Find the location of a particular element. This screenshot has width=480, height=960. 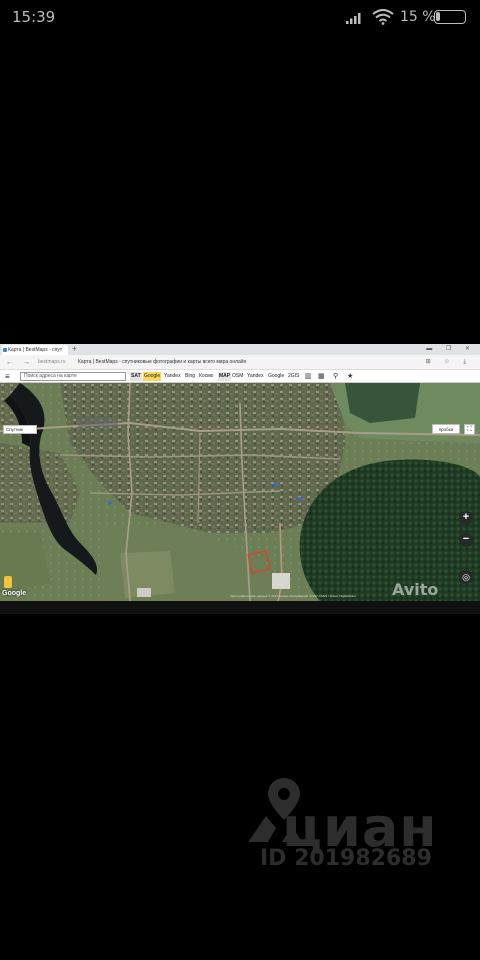

listing-id: ID 201982689 is located at coordinates (346, 858).